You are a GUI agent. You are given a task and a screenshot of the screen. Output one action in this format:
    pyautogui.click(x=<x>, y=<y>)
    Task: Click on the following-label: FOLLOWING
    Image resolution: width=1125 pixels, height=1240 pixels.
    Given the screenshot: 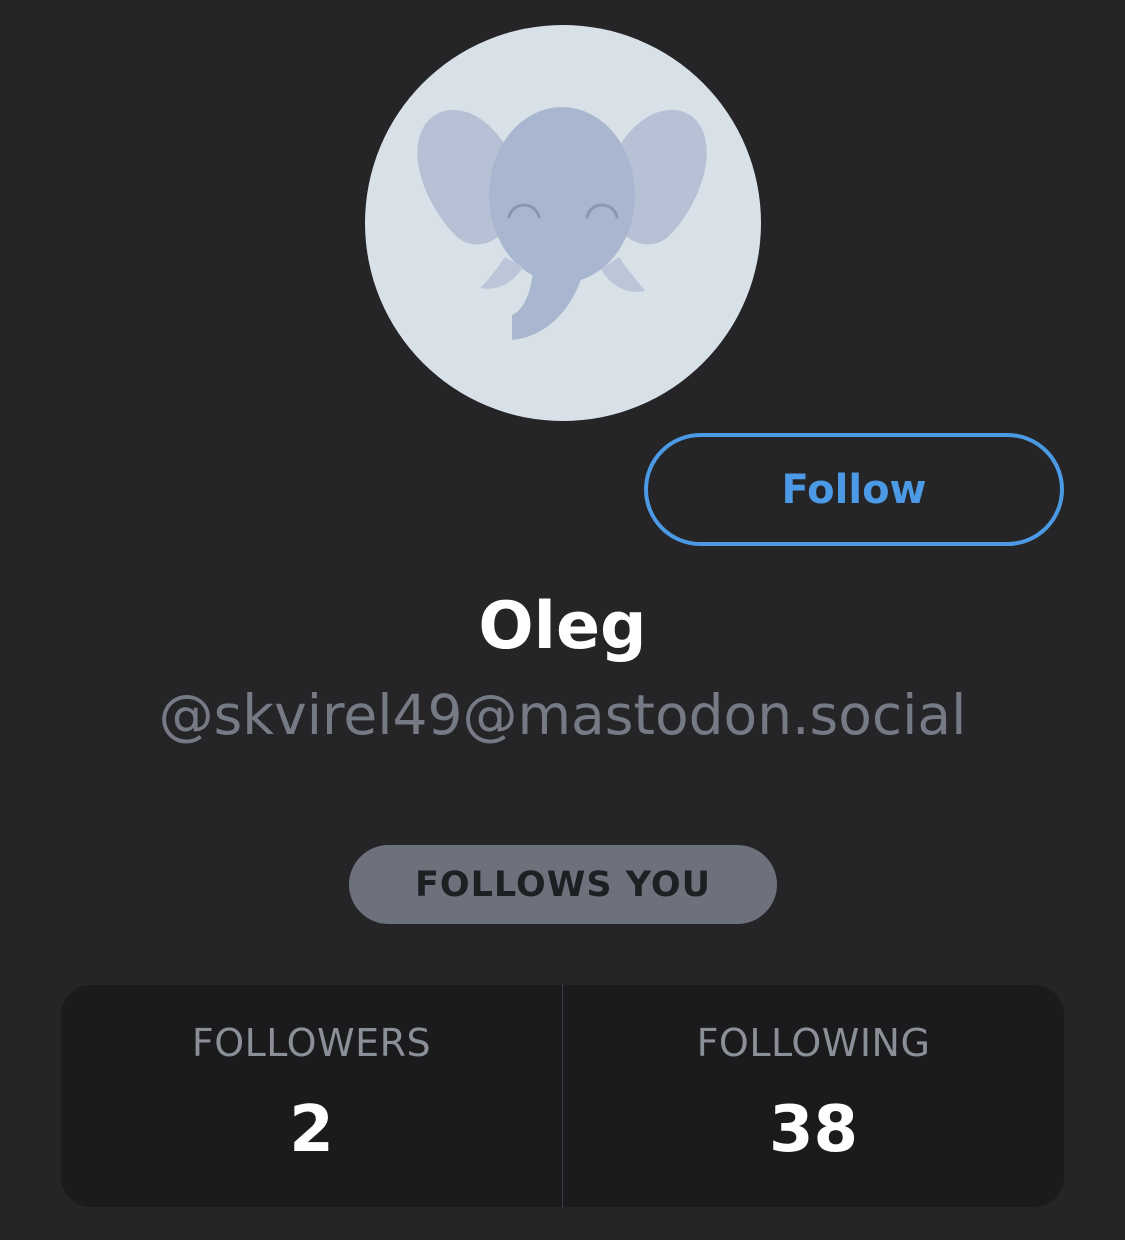 What is the action you would take?
    pyautogui.click(x=813, y=1043)
    